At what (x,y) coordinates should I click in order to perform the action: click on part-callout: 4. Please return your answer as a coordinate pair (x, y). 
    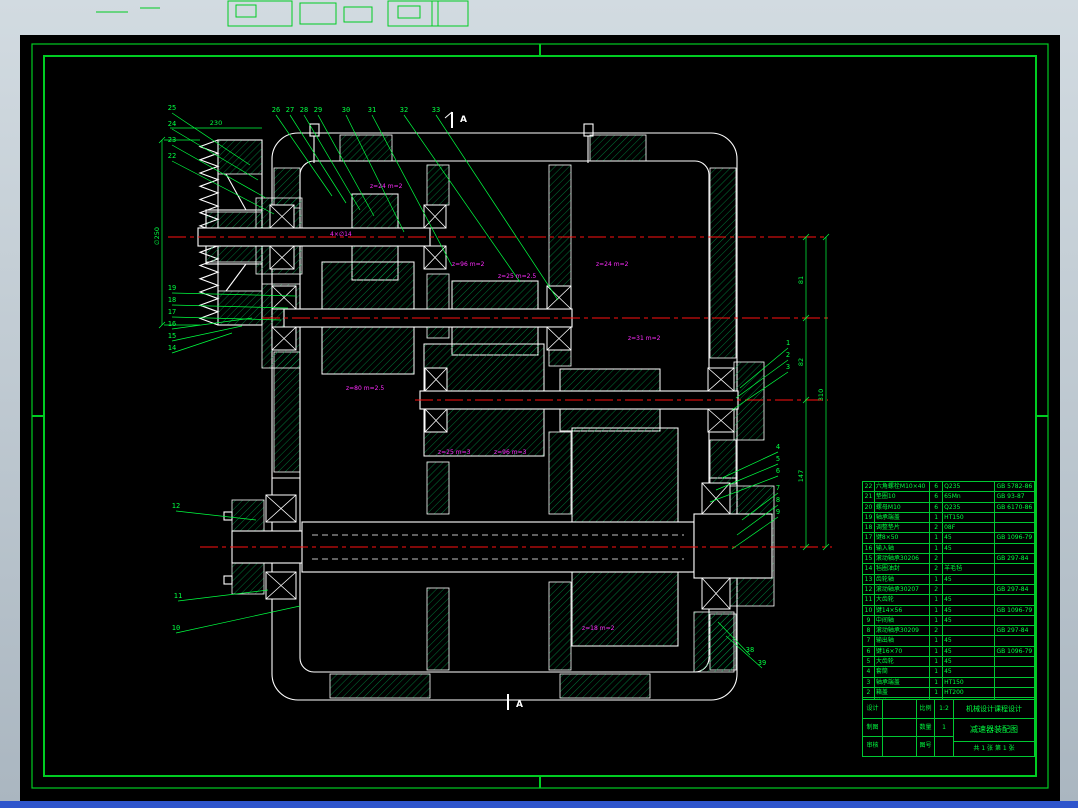
    Looking at the image, I should click on (778, 447).